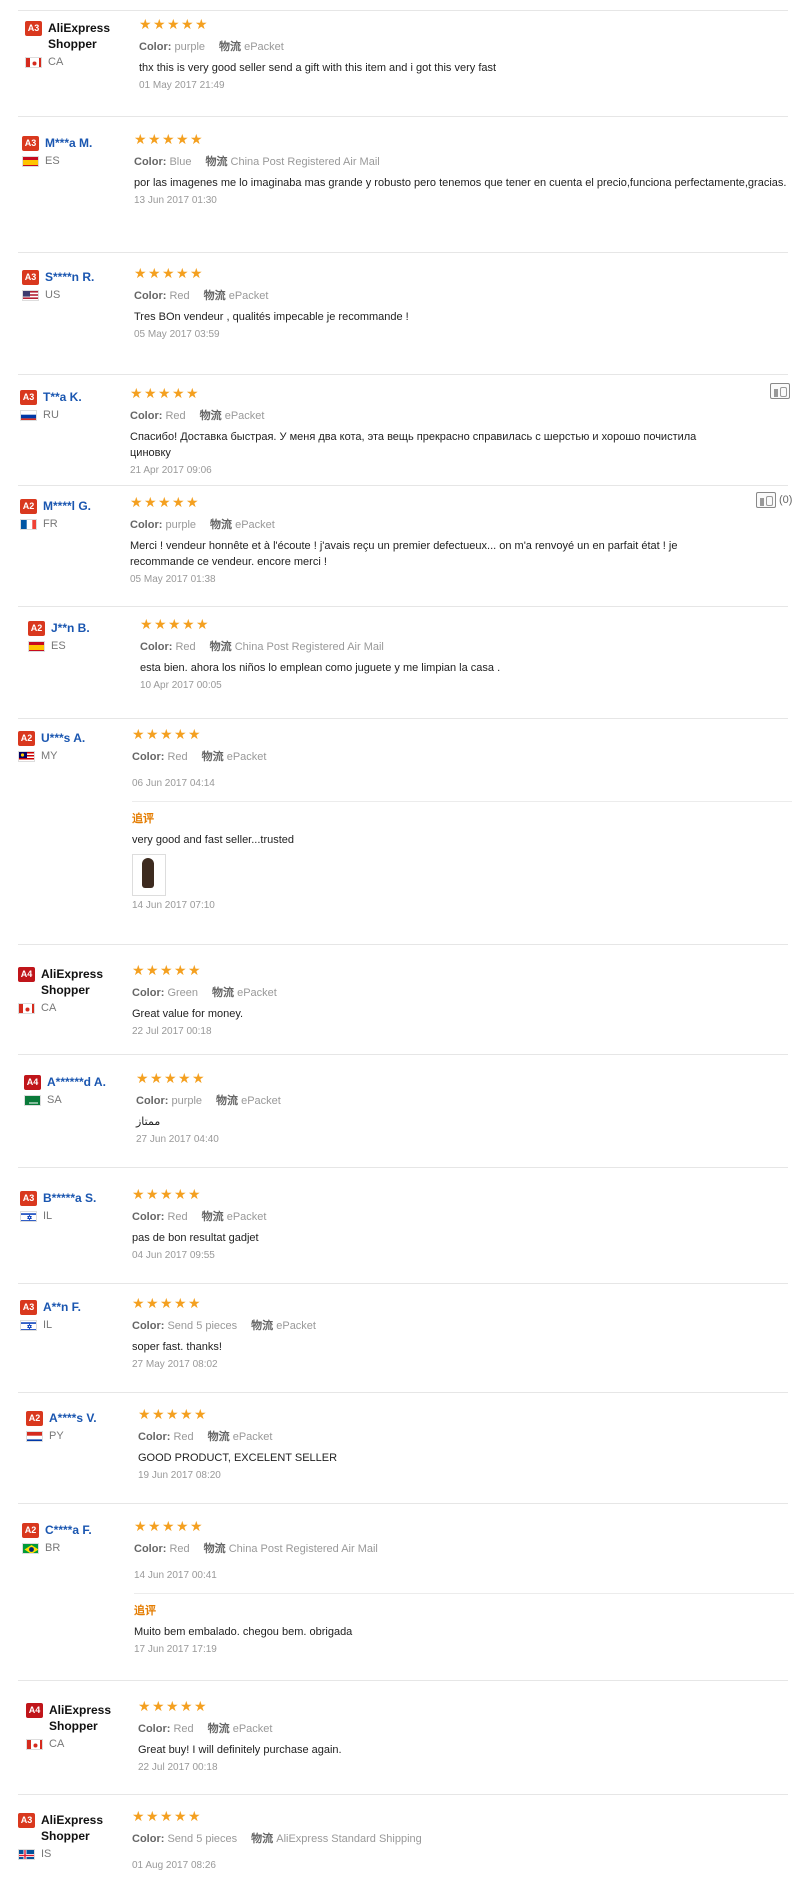 The height and width of the screenshot is (1896, 800). What do you see at coordinates (70, 628) in the screenshot?
I see `reviewer-name: J**n B.` at bounding box center [70, 628].